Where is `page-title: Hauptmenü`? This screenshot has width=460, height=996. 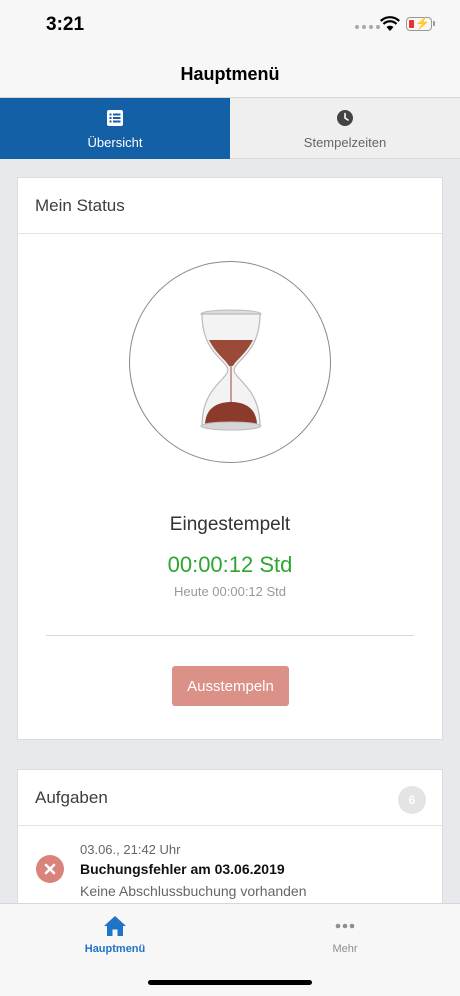 page-title: Hauptmenü is located at coordinates (230, 74).